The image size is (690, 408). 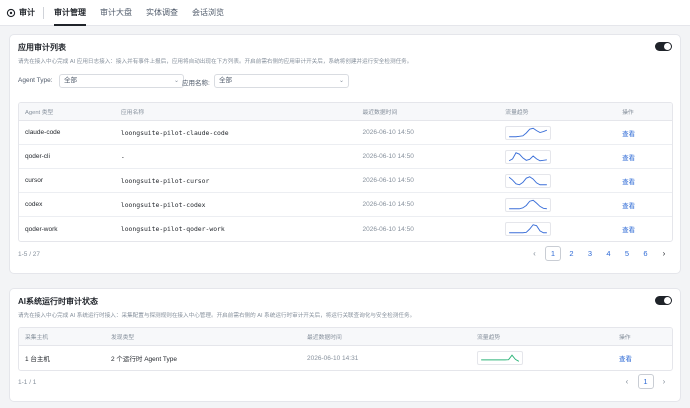 What do you see at coordinates (345, 13) in the screenshot?
I see `top-nav-bar: 审计 审计管理 审计大盘 实体调查 会话浏览` at bounding box center [345, 13].